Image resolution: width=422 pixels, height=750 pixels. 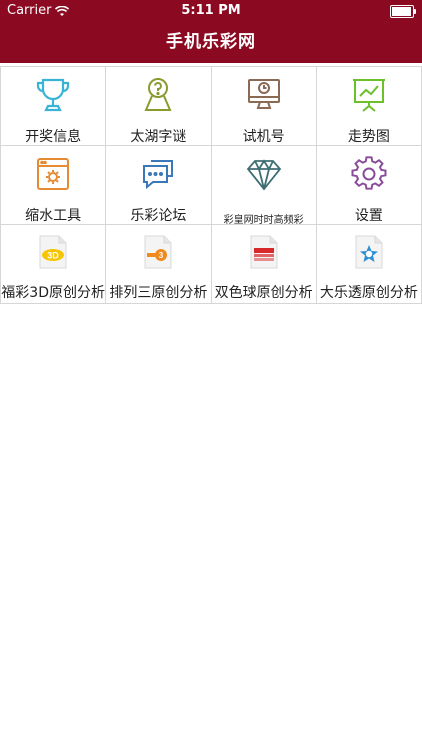 What do you see at coordinates (158, 216) in the screenshot?
I see `grid-item-label: 乐彩论坛` at bounding box center [158, 216].